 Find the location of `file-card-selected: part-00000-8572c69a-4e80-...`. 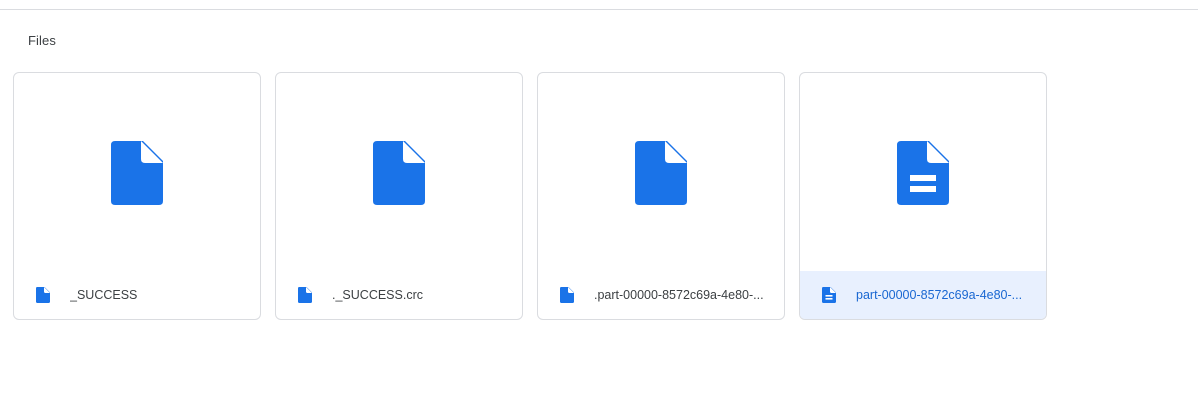

file-card-selected: part-00000-8572c69a-4e80-... is located at coordinates (923, 196).